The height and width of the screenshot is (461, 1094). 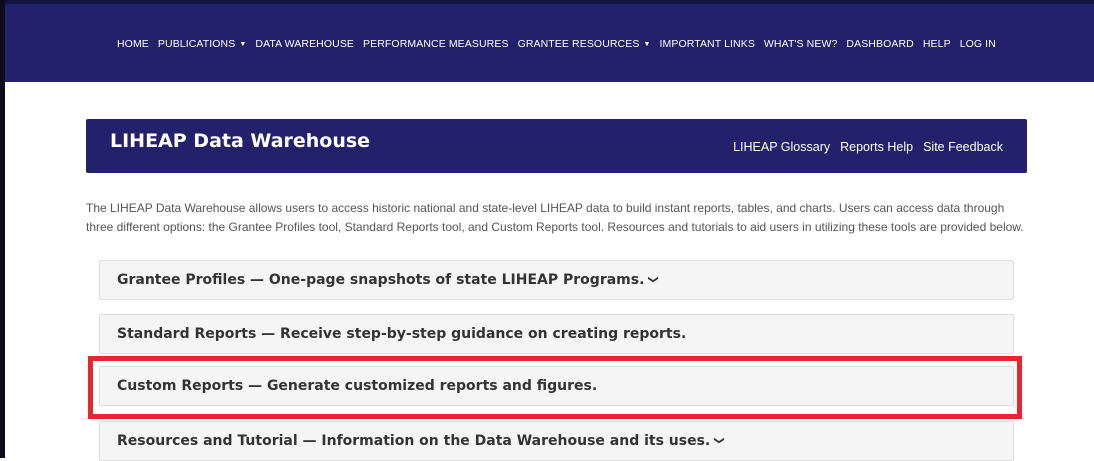 I want to click on nav-item-performance-measures: PERFORMANCE MEASURES, so click(x=436, y=44).